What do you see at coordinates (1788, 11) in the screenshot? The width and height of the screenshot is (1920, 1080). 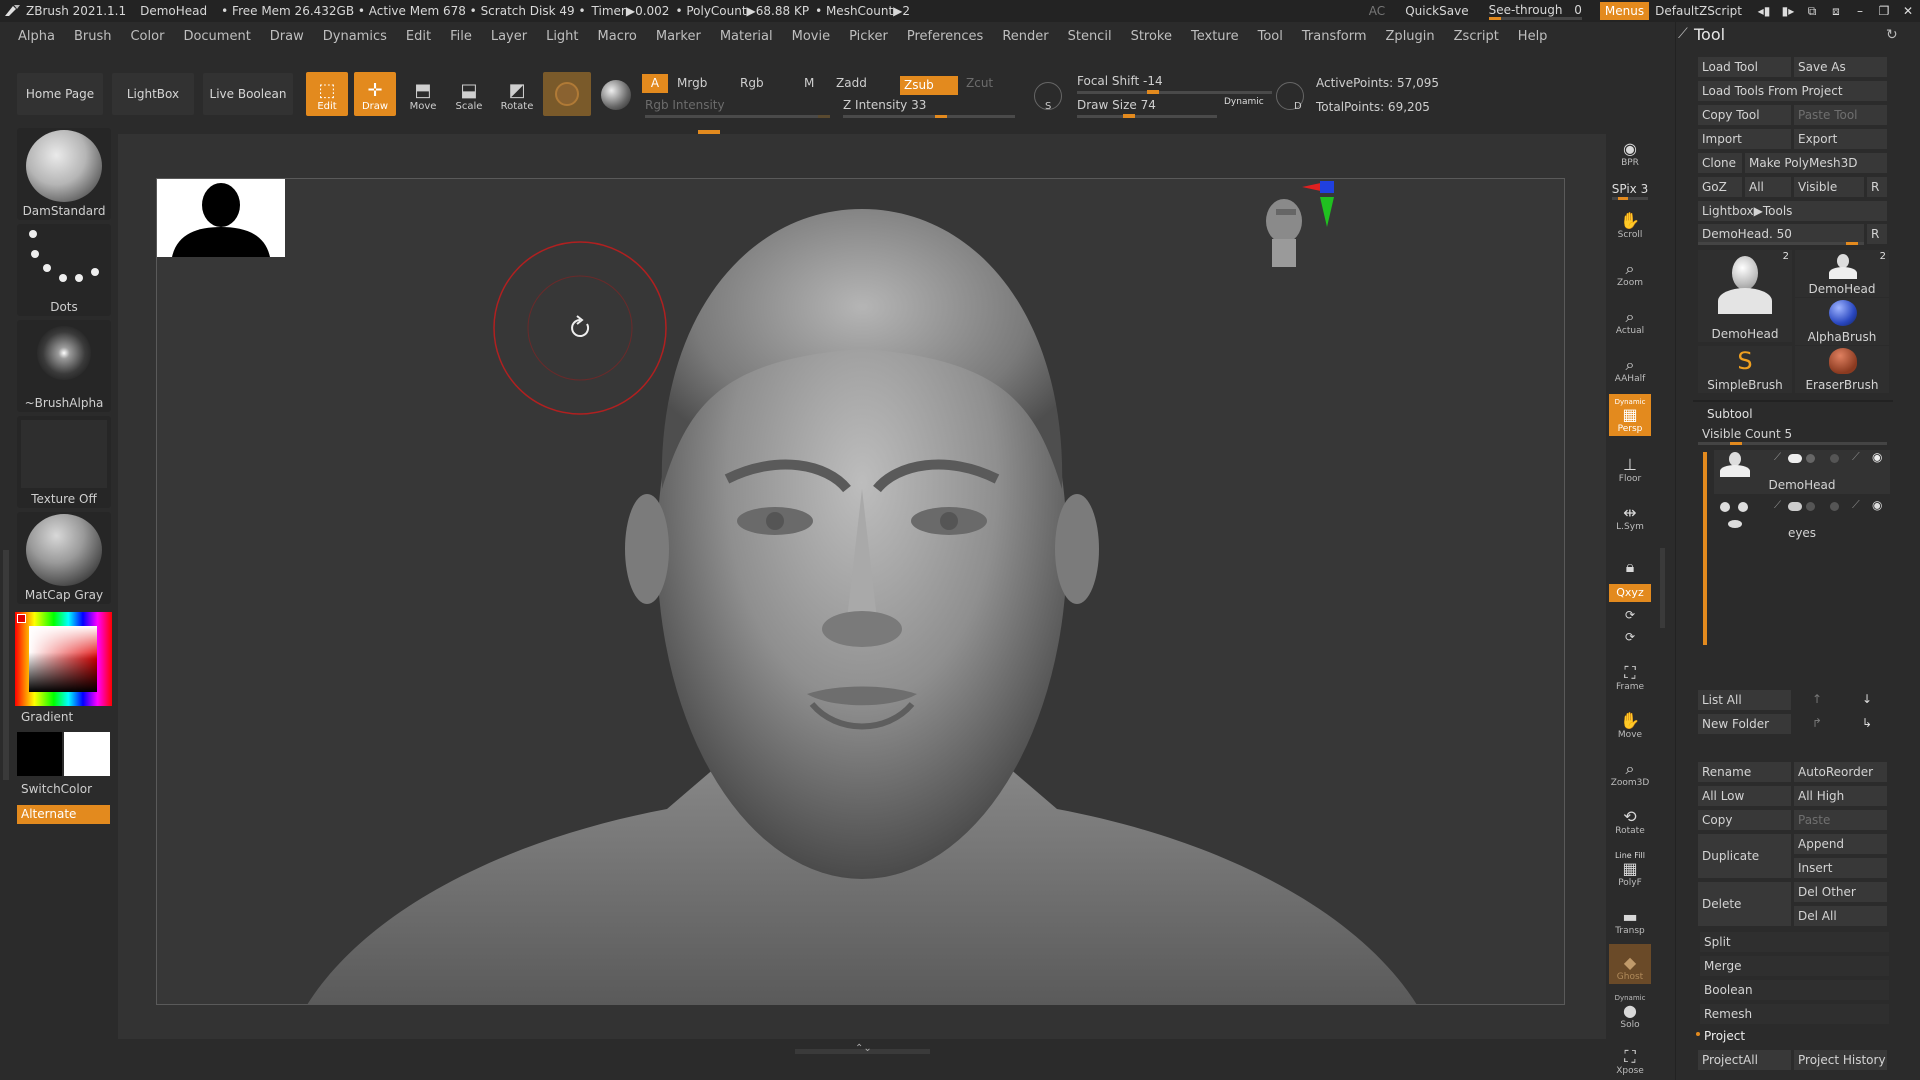 I see `scroll-right-icon: ▮▸` at bounding box center [1788, 11].